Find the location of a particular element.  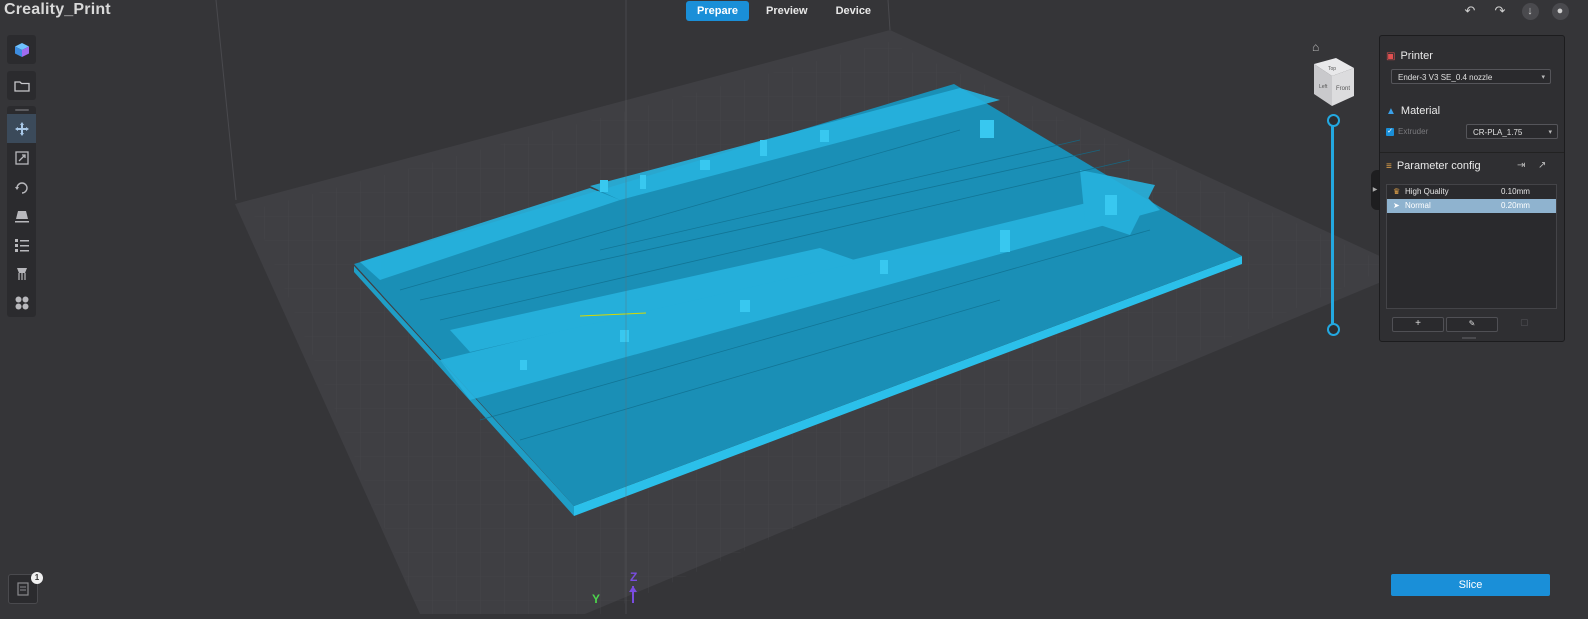

mode-tabs: Prepare Preview Device is located at coordinates (784, 11).